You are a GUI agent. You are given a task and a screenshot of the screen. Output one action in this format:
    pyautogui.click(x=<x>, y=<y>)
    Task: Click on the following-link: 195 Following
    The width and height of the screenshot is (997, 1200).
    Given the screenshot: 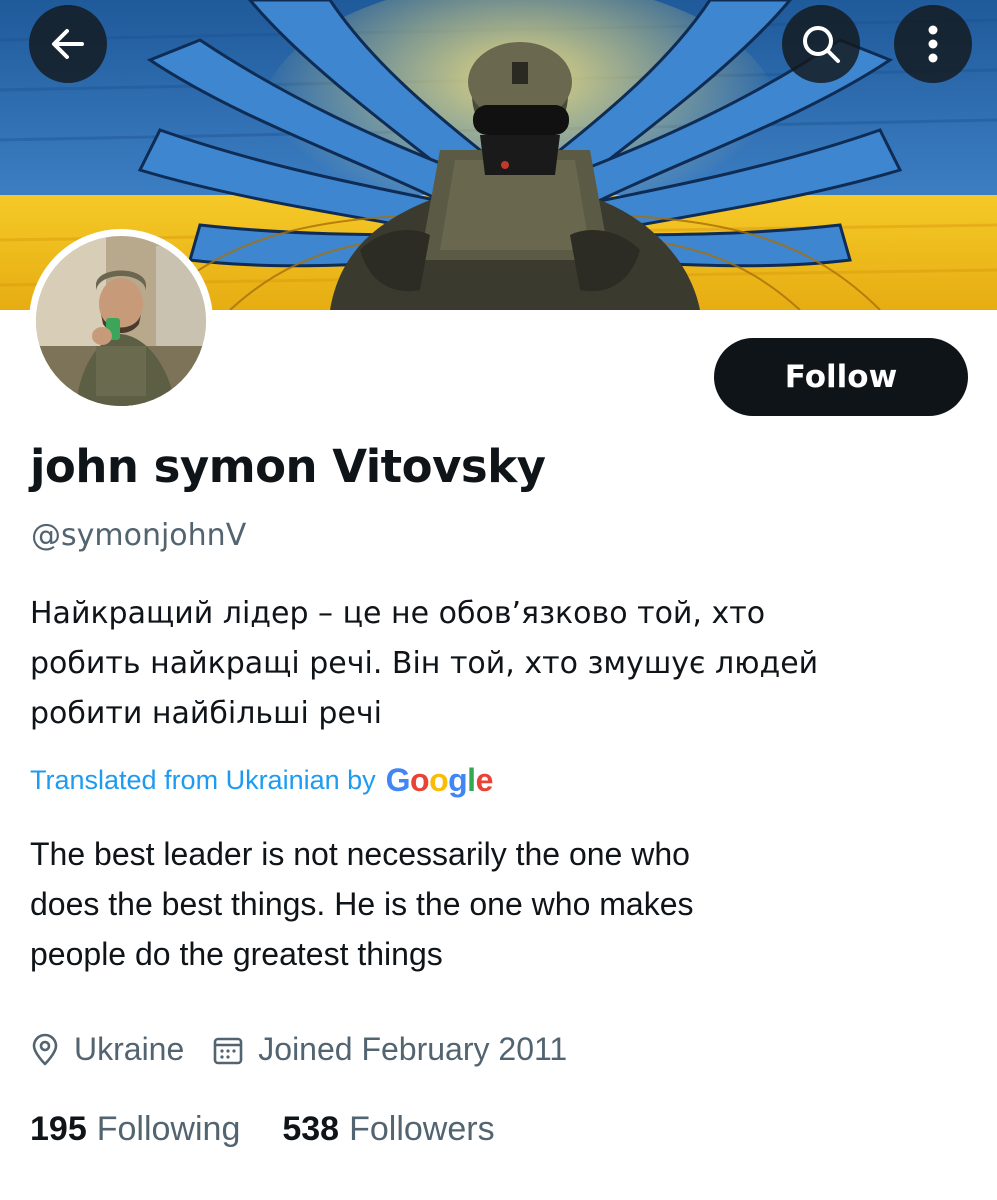 What is the action you would take?
    pyautogui.click(x=135, y=1129)
    